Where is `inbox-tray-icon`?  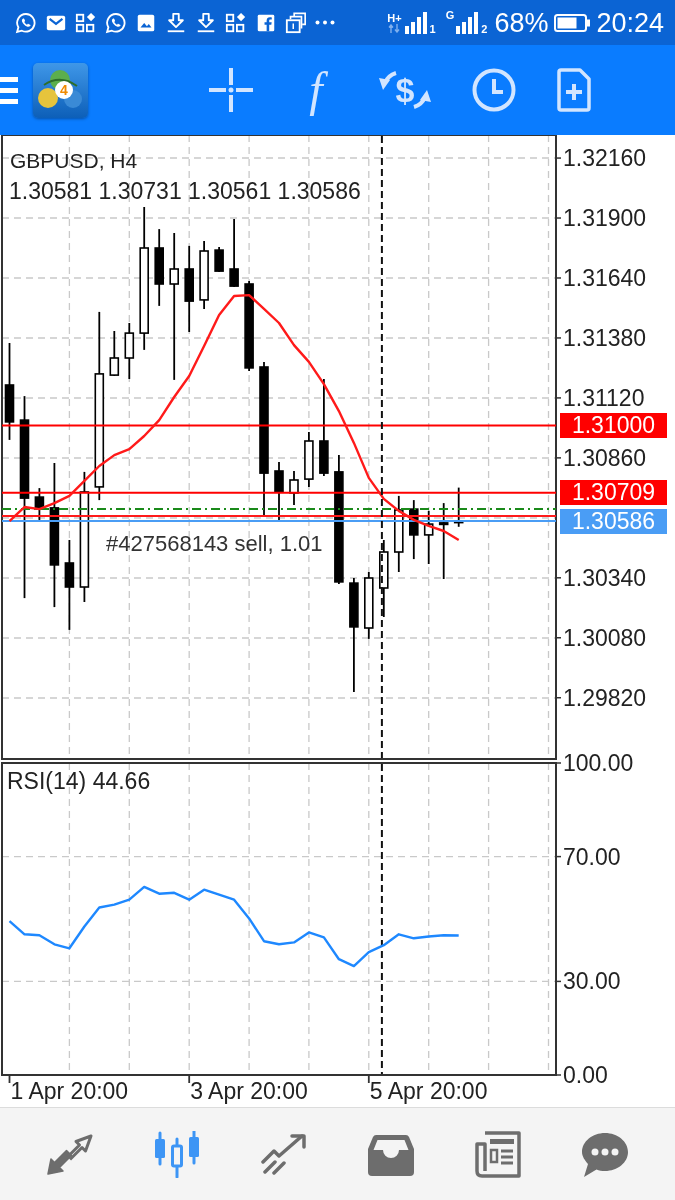 inbox-tray-icon is located at coordinates (391, 1154).